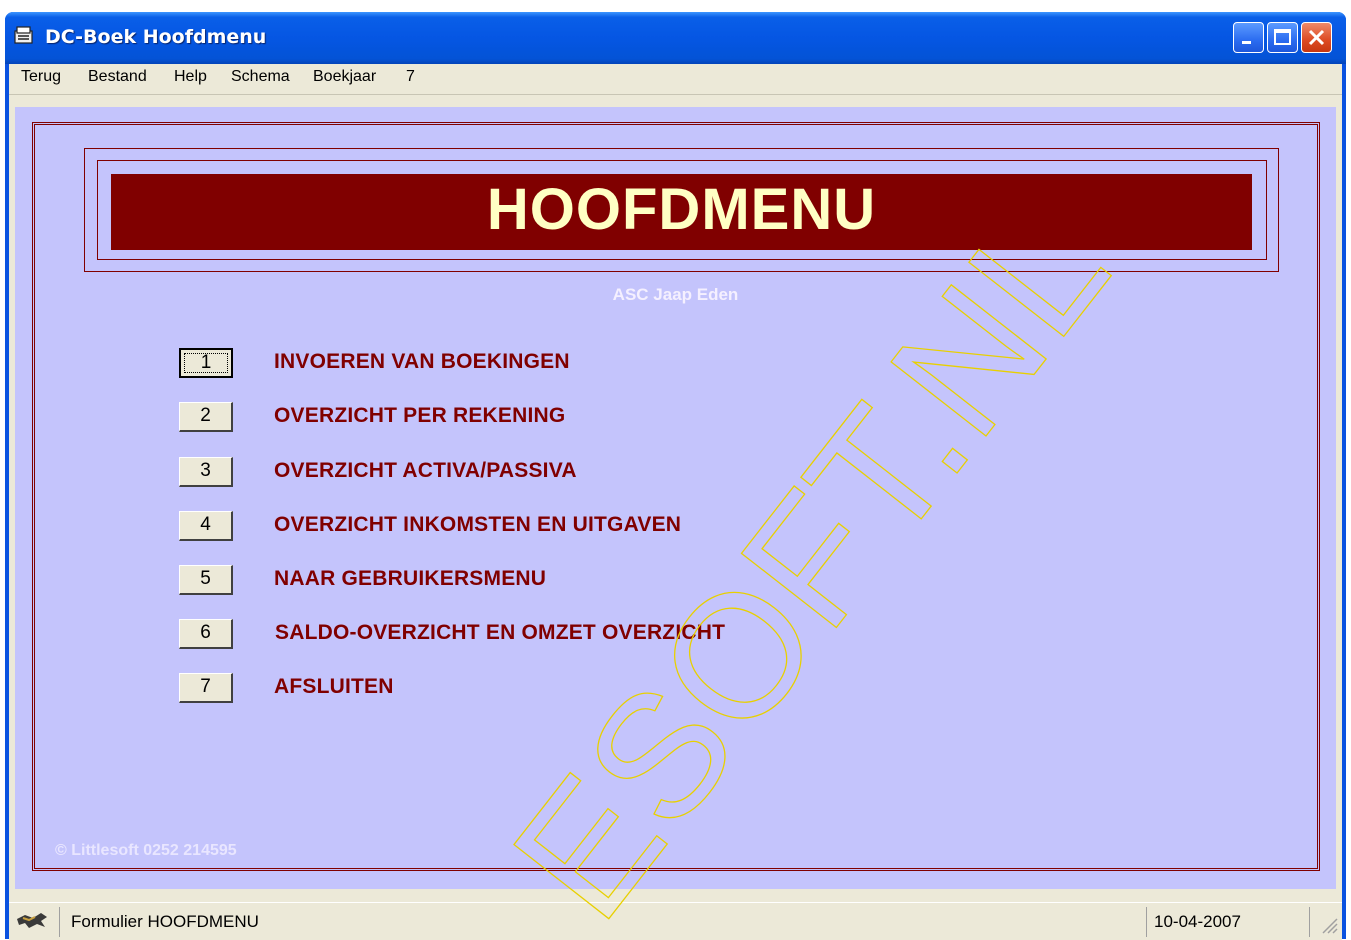 The height and width of the screenshot is (940, 1351). I want to click on maximize-icon, so click(1282, 37).